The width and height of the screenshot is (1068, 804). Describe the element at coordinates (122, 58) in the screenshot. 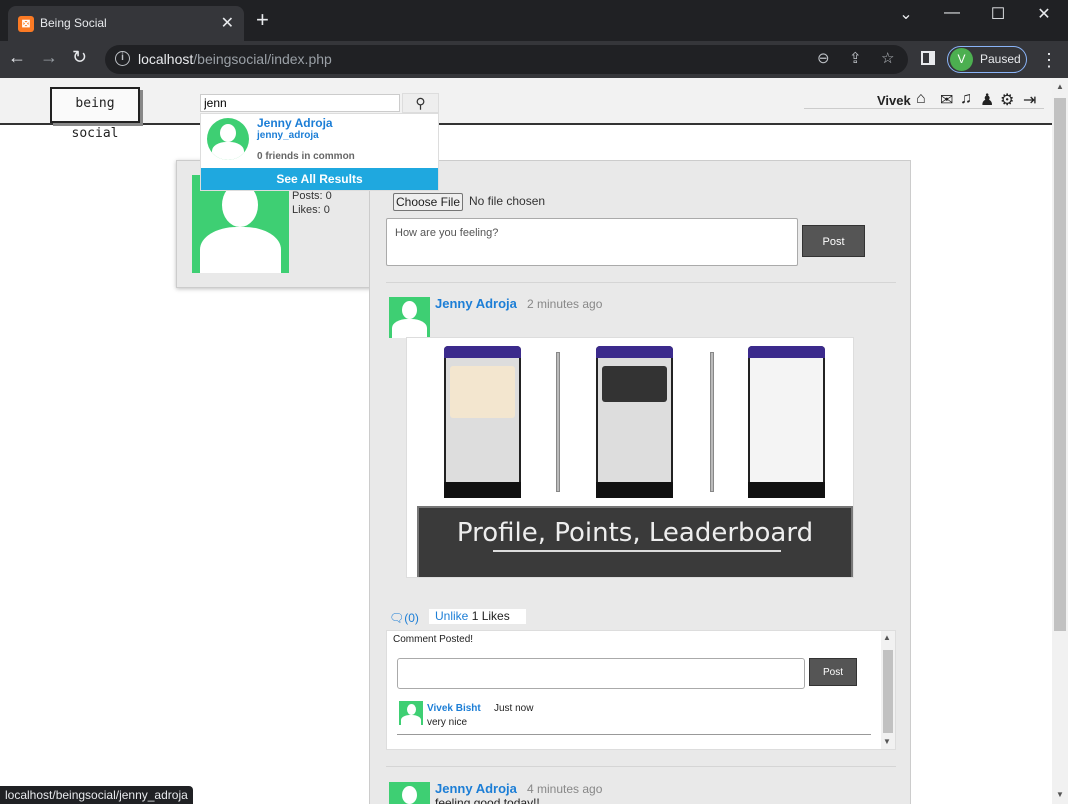

I see `site-info-icon: i` at that location.